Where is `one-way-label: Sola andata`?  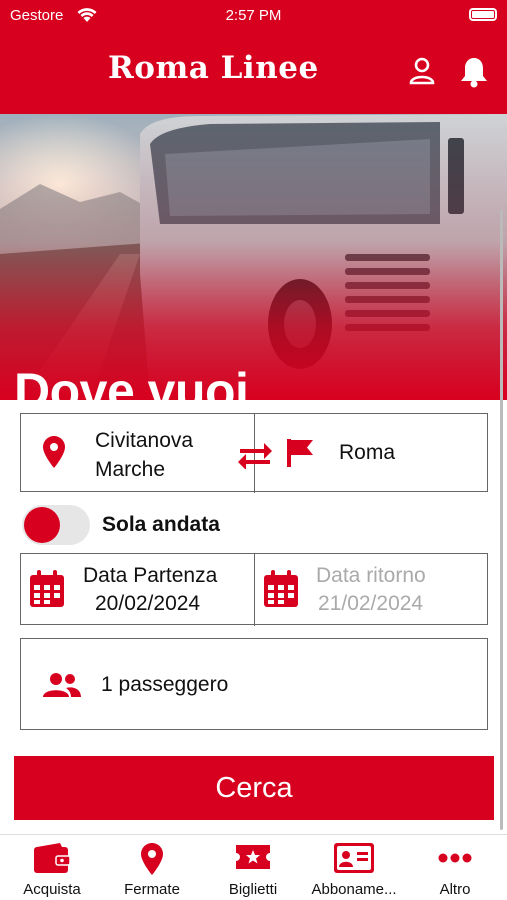
one-way-label: Sola andata is located at coordinates (161, 524).